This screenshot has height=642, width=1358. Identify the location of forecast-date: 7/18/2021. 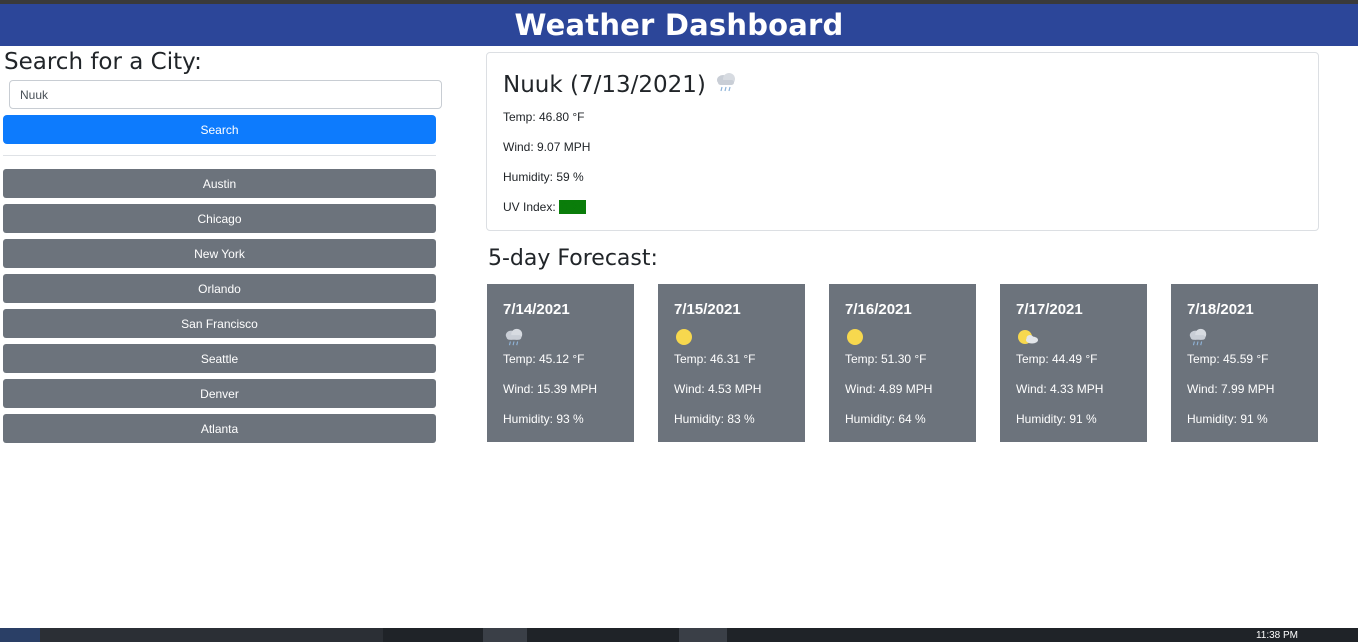
(1220, 309).